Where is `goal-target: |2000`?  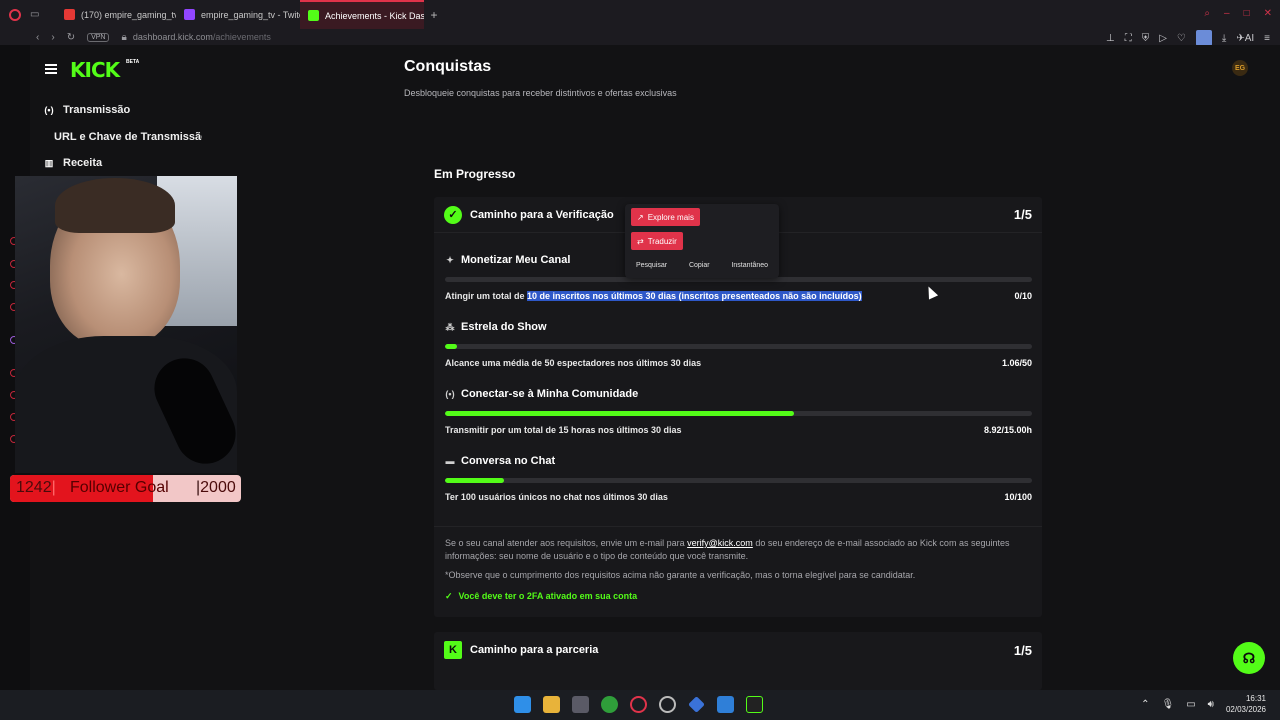 goal-target: |2000 is located at coordinates (216, 487).